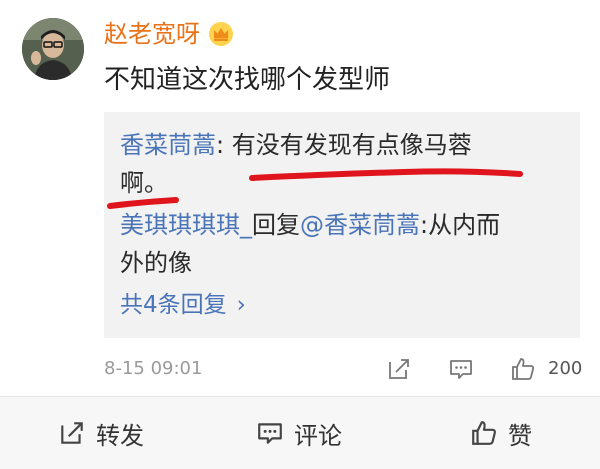 This screenshot has height=469, width=600. I want to click on avatar-image, so click(53, 49).